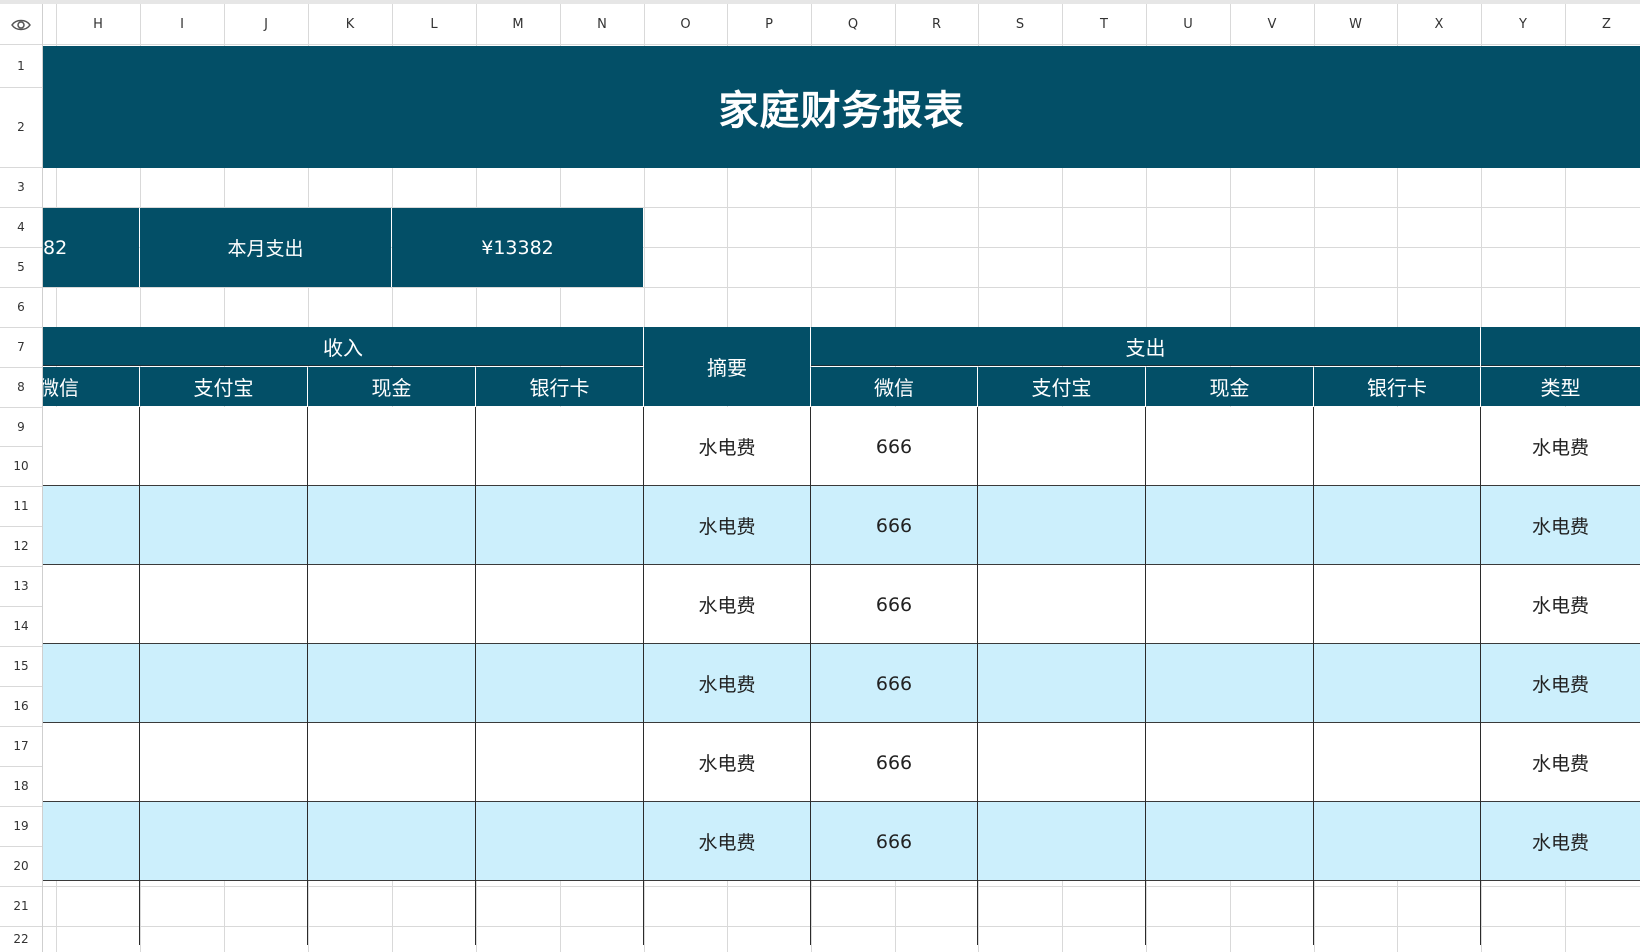 Image resolution: width=1640 pixels, height=952 pixels. Describe the element at coordinates (1020, 24) in the screenshot. I see `column-header-s: S` at that location.